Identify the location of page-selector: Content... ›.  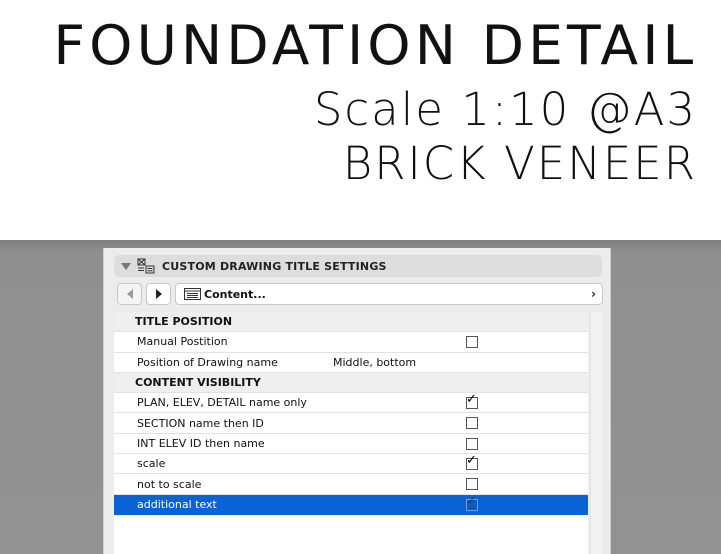
(389, 294).